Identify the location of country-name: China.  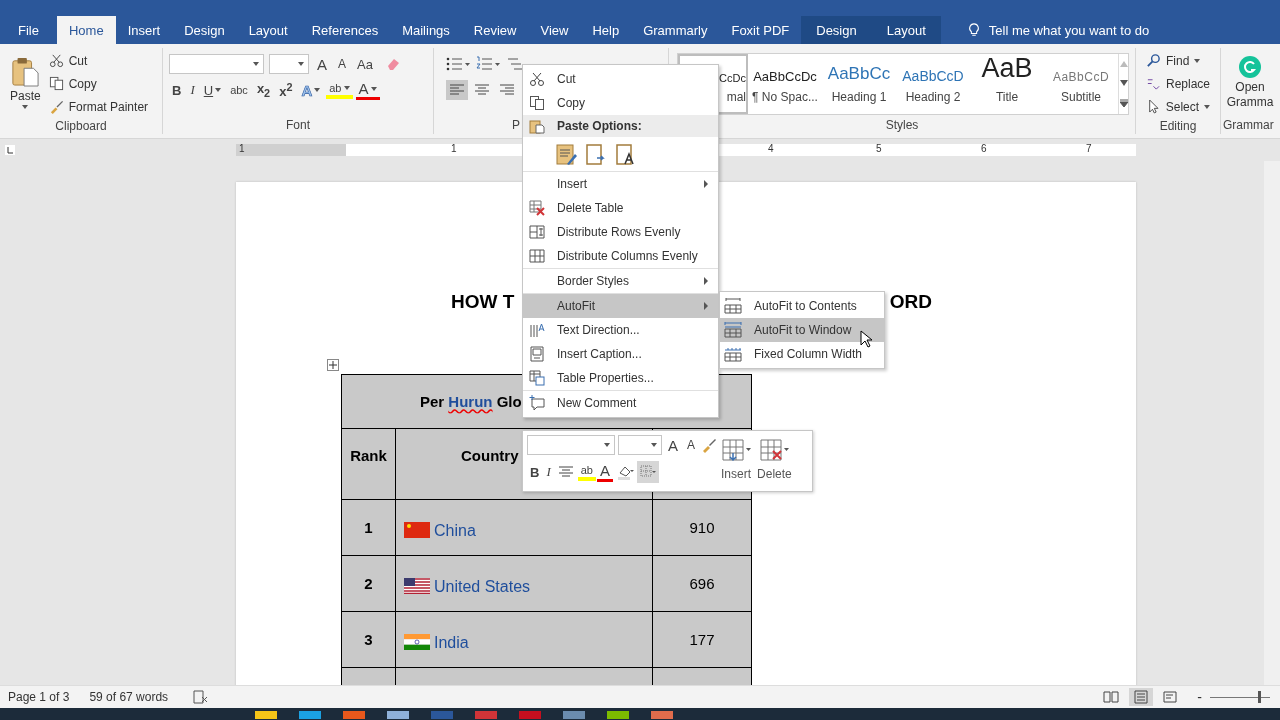
(455, 531).